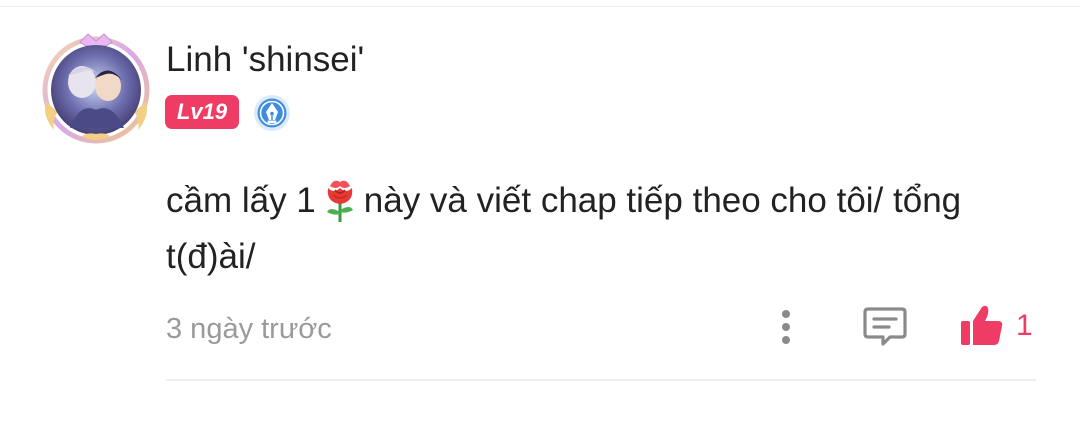 Image resolution: width=1080 pixels, height=435 pixels. Describe the element at coordinates (601, 380) in the screenshot. I see `bottom-divider` at that location.